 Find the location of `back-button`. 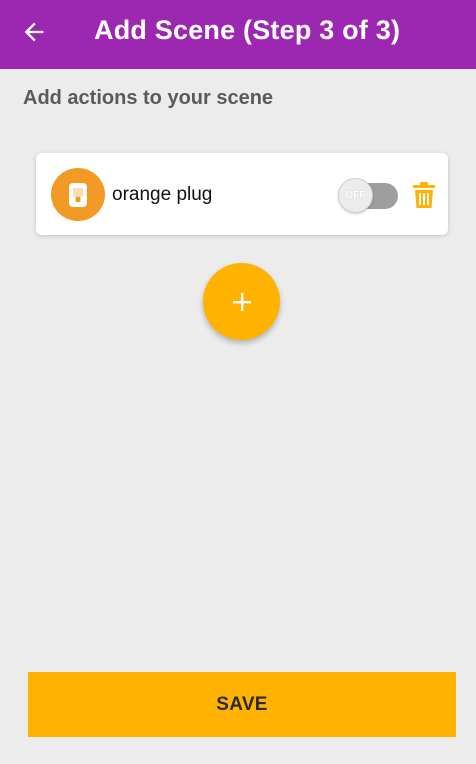

back-button is located at coordinates (34, 32).